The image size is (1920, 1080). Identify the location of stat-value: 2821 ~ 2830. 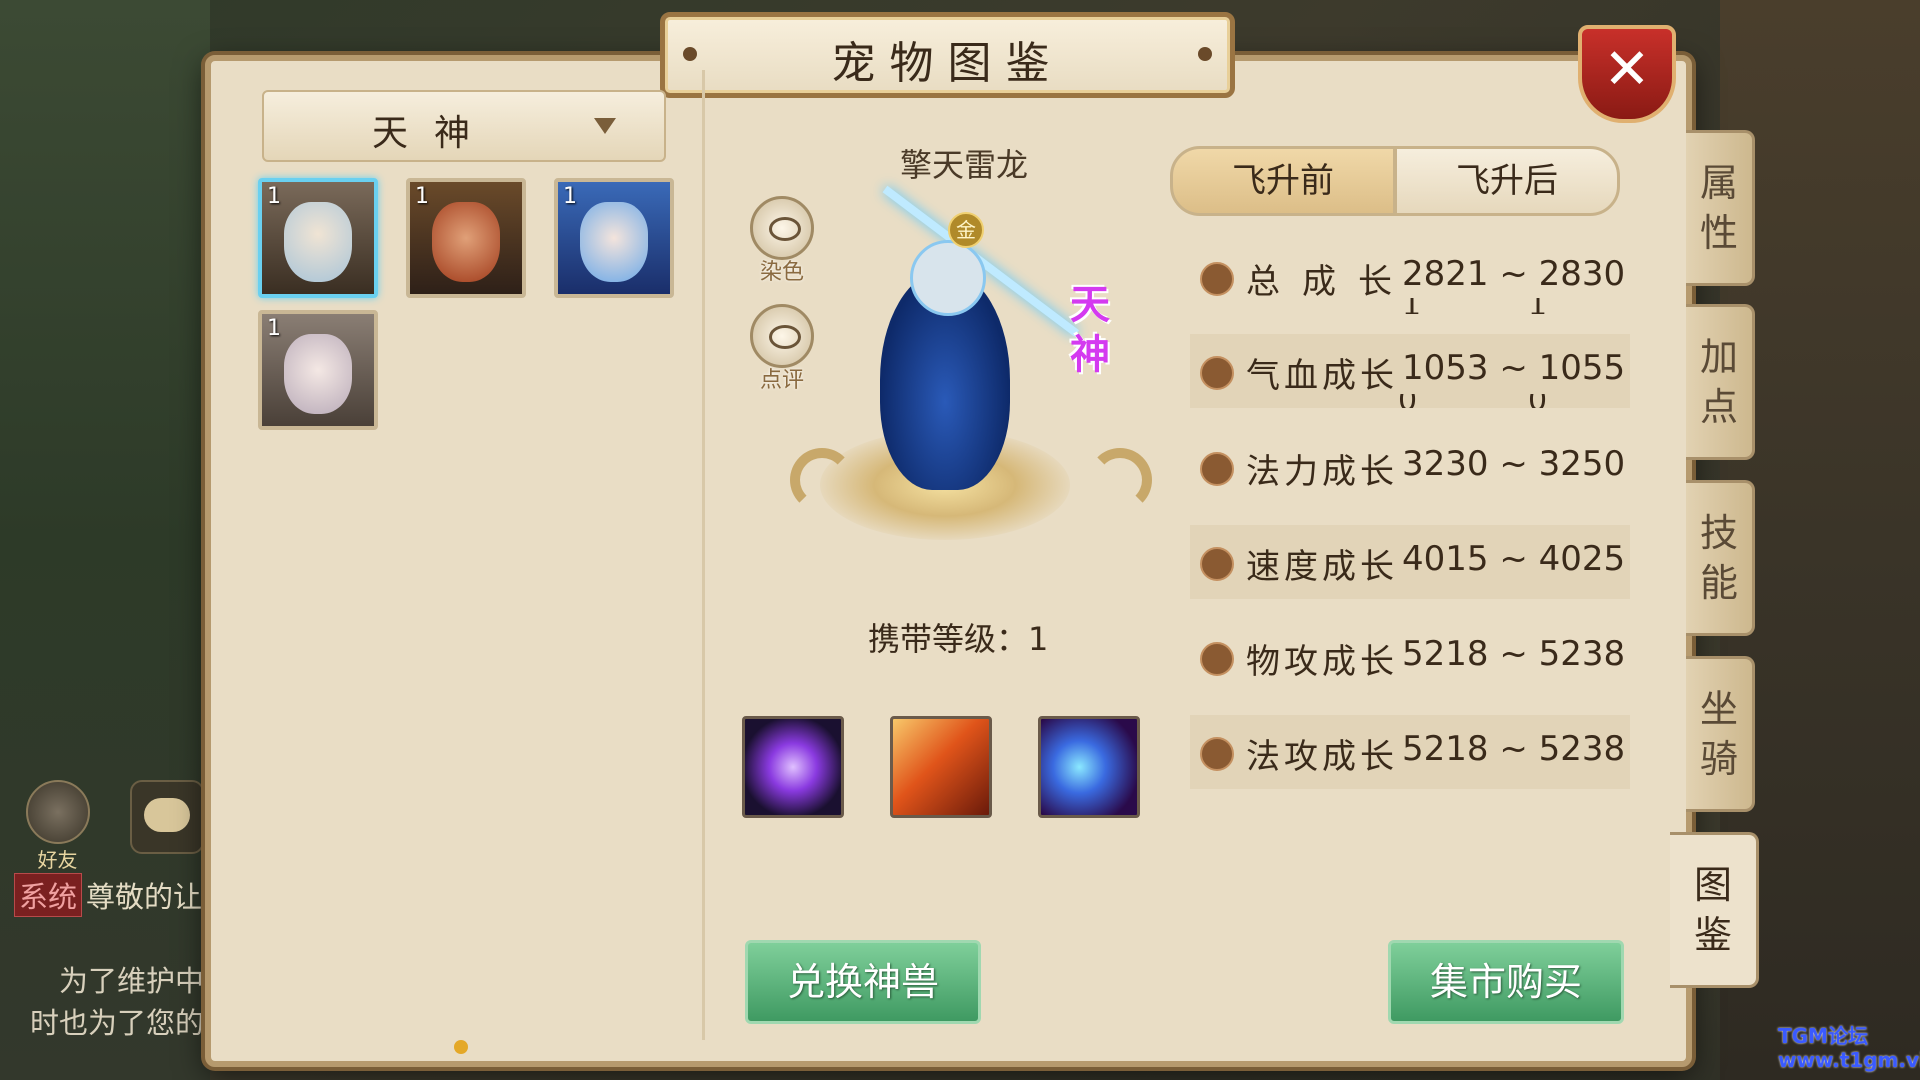
(1514, 274).